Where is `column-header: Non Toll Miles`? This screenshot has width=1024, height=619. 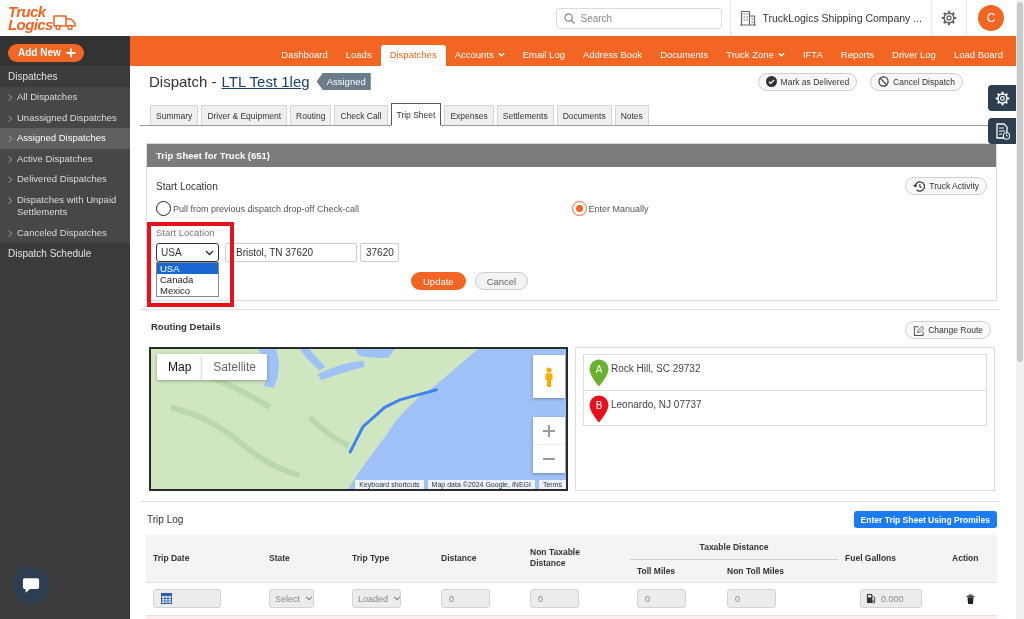
column-header: Non Toll Miles is located at coordinates (779, 570).